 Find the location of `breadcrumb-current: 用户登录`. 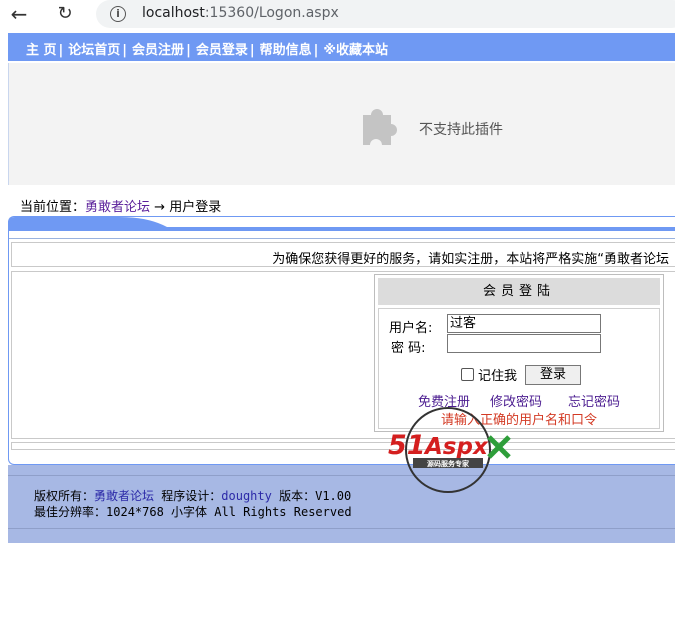

breadcrumb-current: 用户登录 is located at coordinates (195, 207).